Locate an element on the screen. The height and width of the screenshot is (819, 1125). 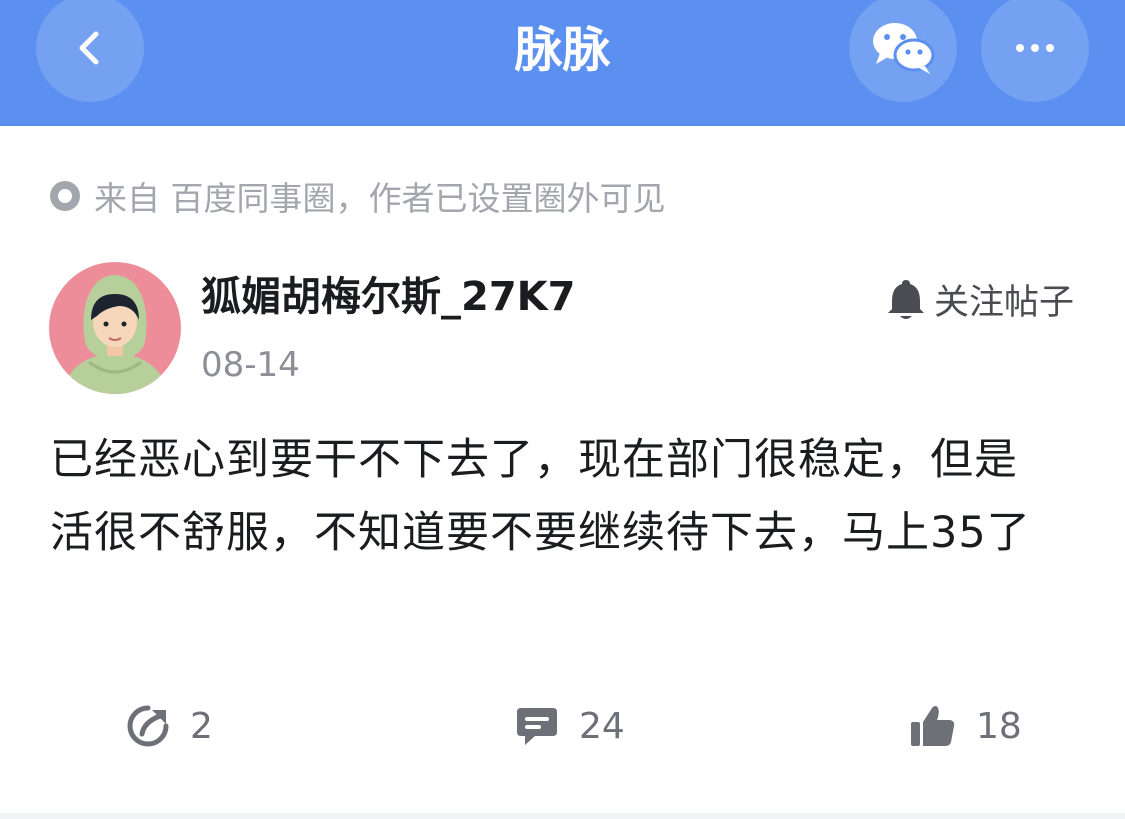
follow-post-button: 关注帖子 is located at coordinates (980, 299).